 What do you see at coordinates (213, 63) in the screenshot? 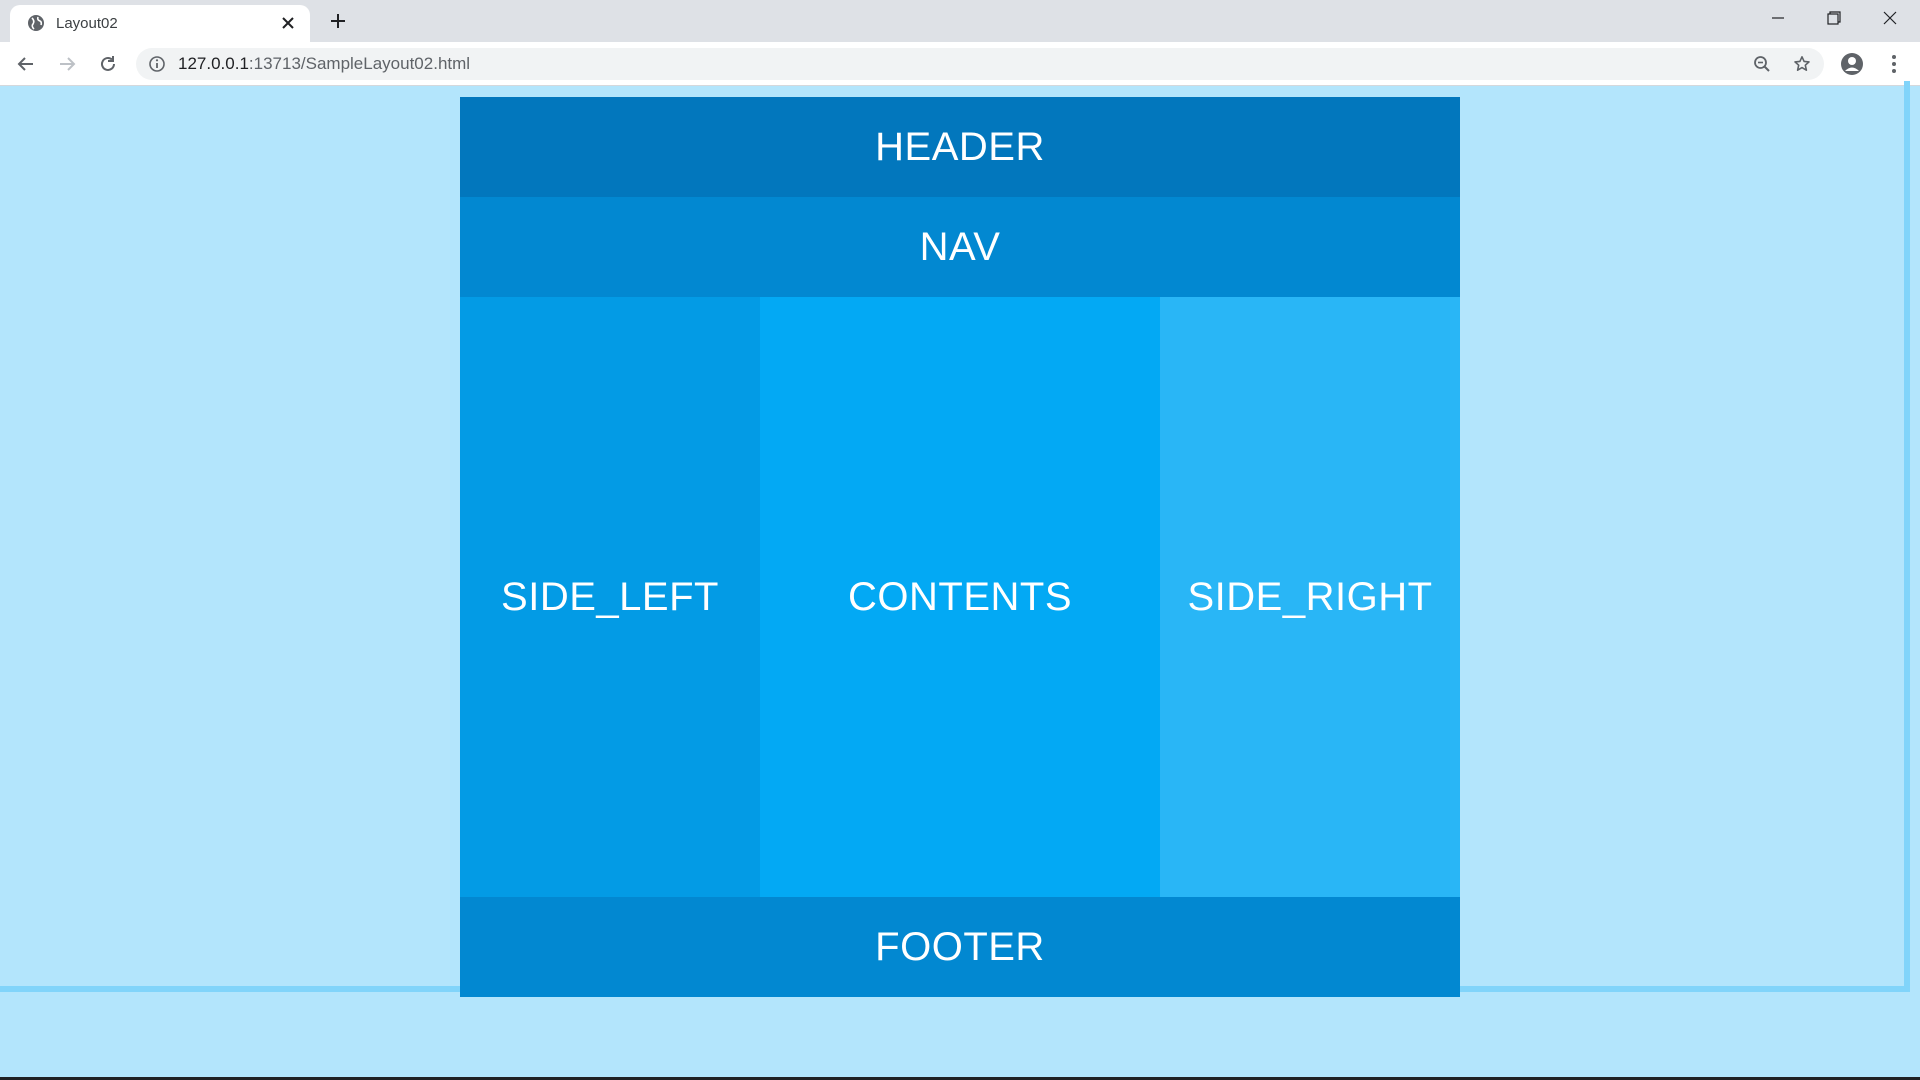
I see `url-host: 127.0.0.1` at bounding box center [213, 63].